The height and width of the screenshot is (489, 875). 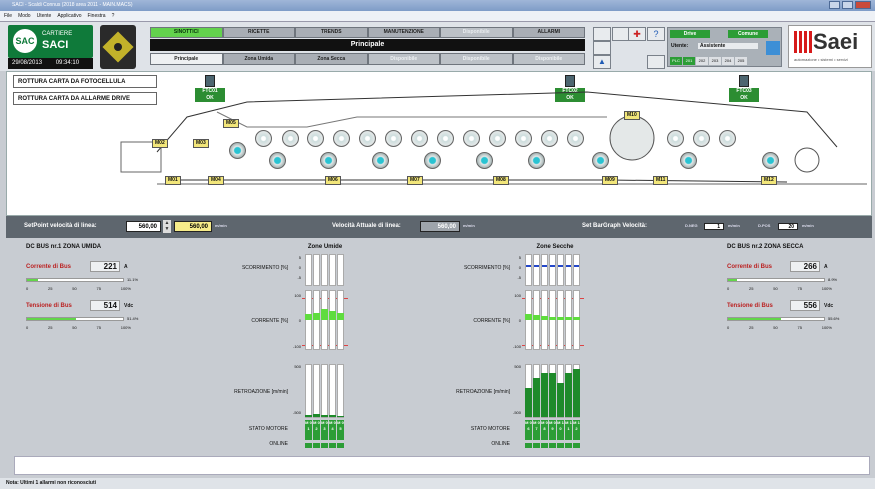 I want to click on retroazione-column, so click(x=340, y=391).